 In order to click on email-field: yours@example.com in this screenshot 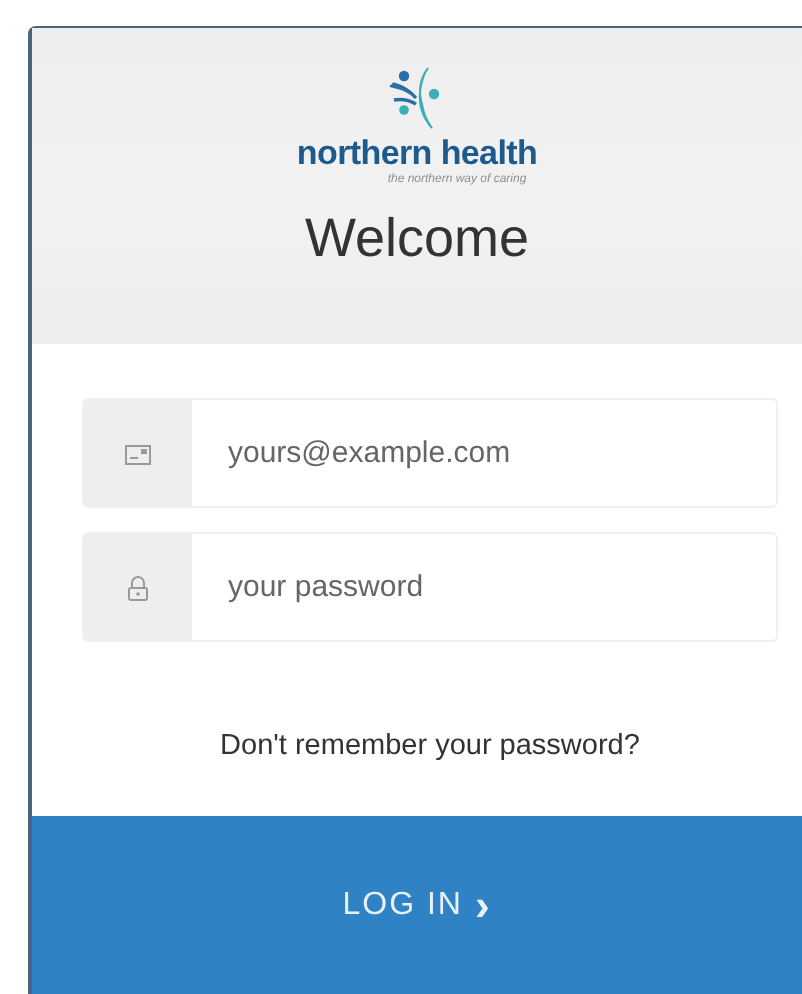, I will do `click(430, 453)`.